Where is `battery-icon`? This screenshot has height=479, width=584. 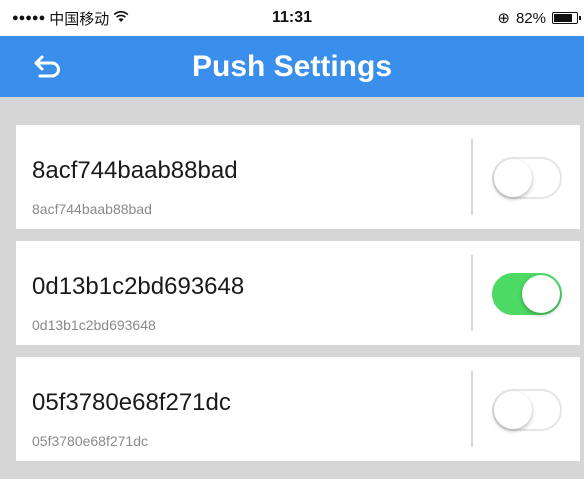 battery-icon is located at coordinates (566, 18).